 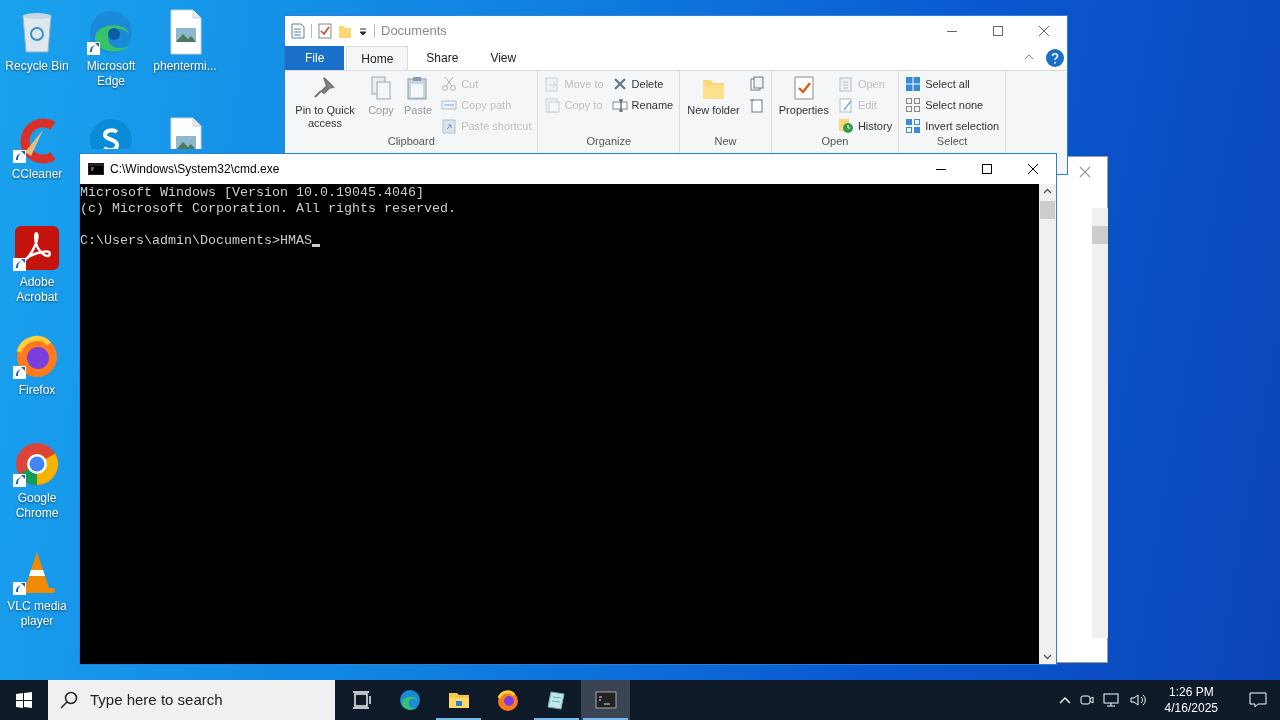 What do you see at coordinates (725, 141) in the screenshot?
I see `group-label: New` at bounding box center [725, 141].